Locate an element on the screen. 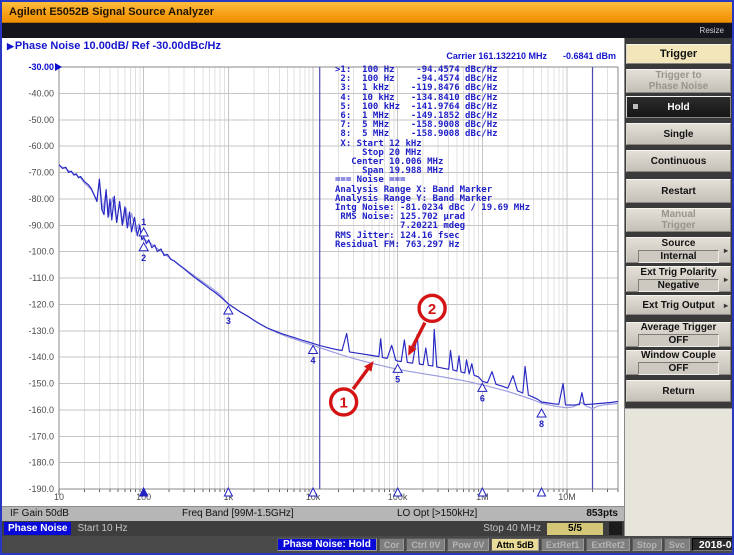 The image size is (734, 555). trace-marker-number: 4 is located at coordinates (313, 361).